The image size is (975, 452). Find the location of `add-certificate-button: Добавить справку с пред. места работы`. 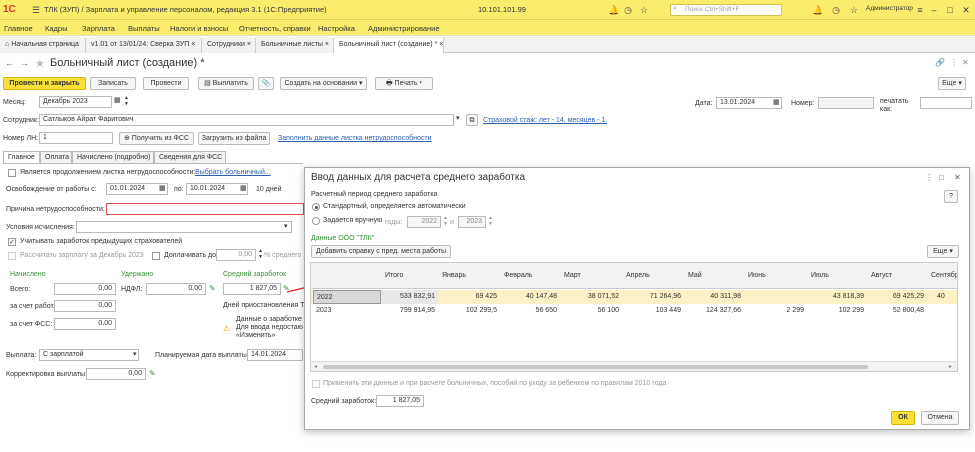

add-certificate-button: Добавить справку с пред. места работы is located at coordinates (381, 251).